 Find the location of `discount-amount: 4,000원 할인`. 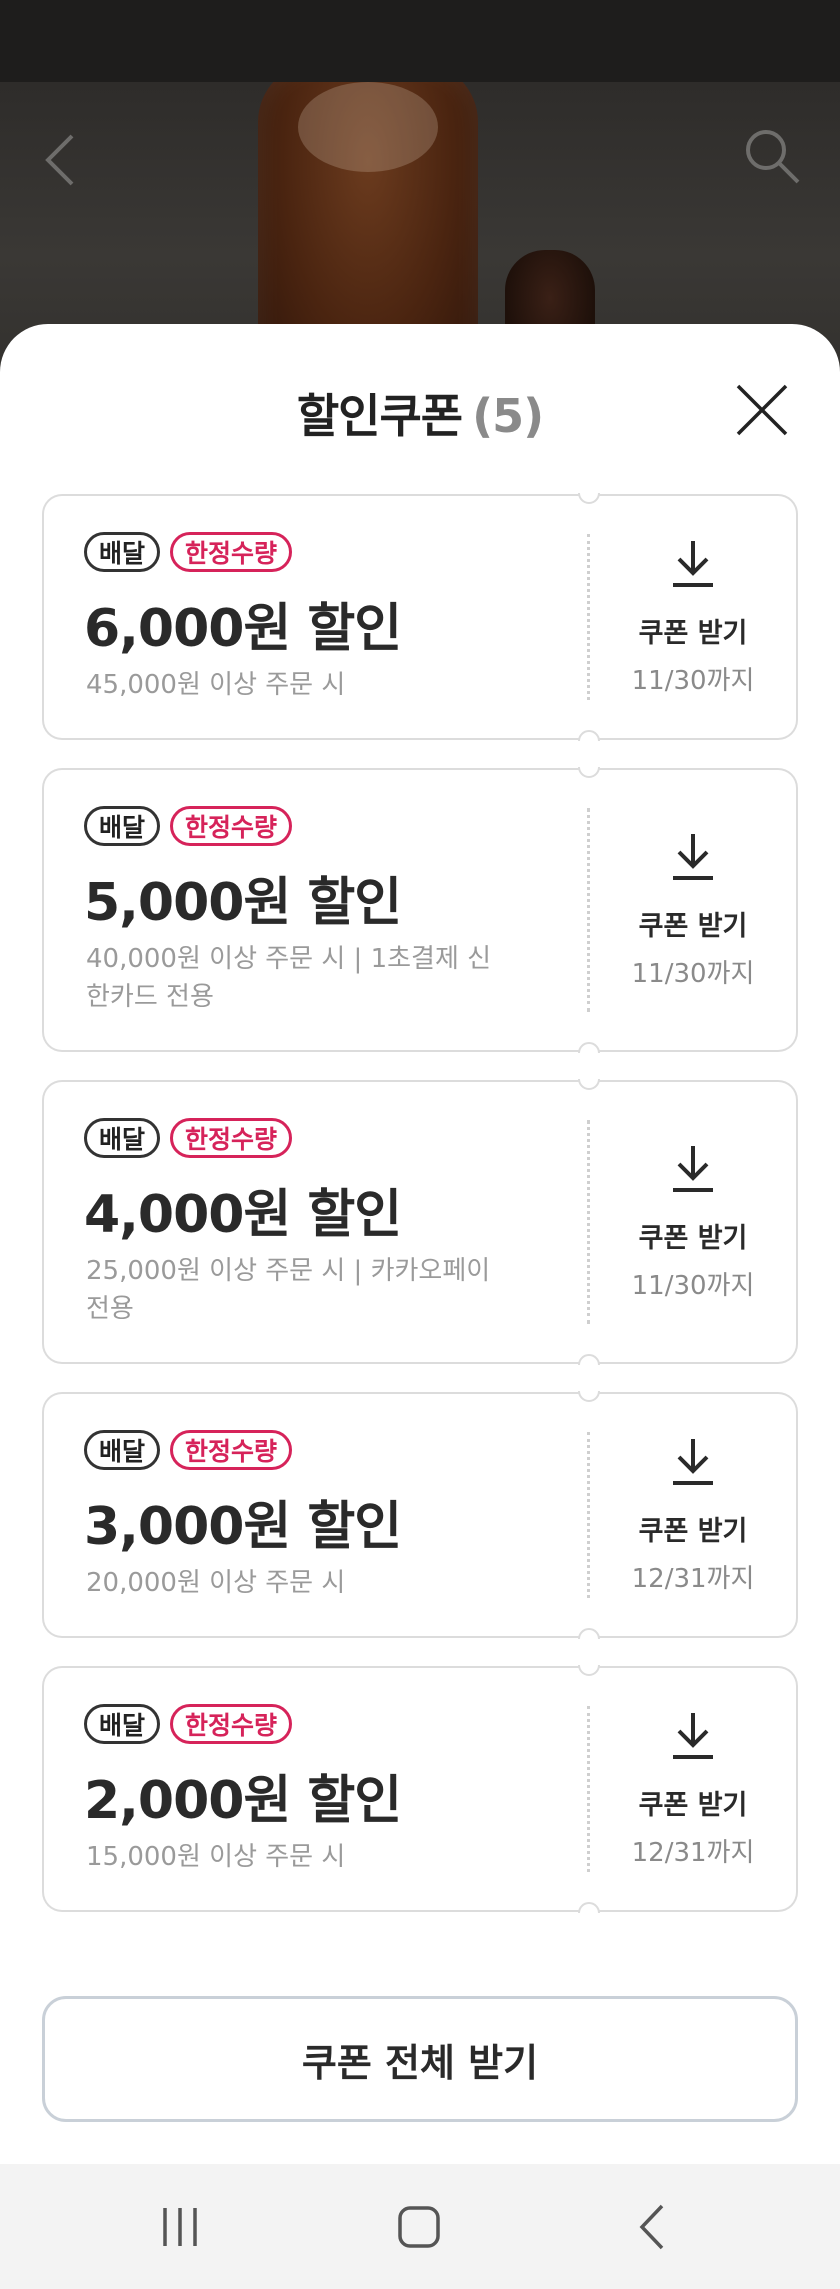

discount-amount: 4,000원 할인 is located at coordinates (243, 1215).